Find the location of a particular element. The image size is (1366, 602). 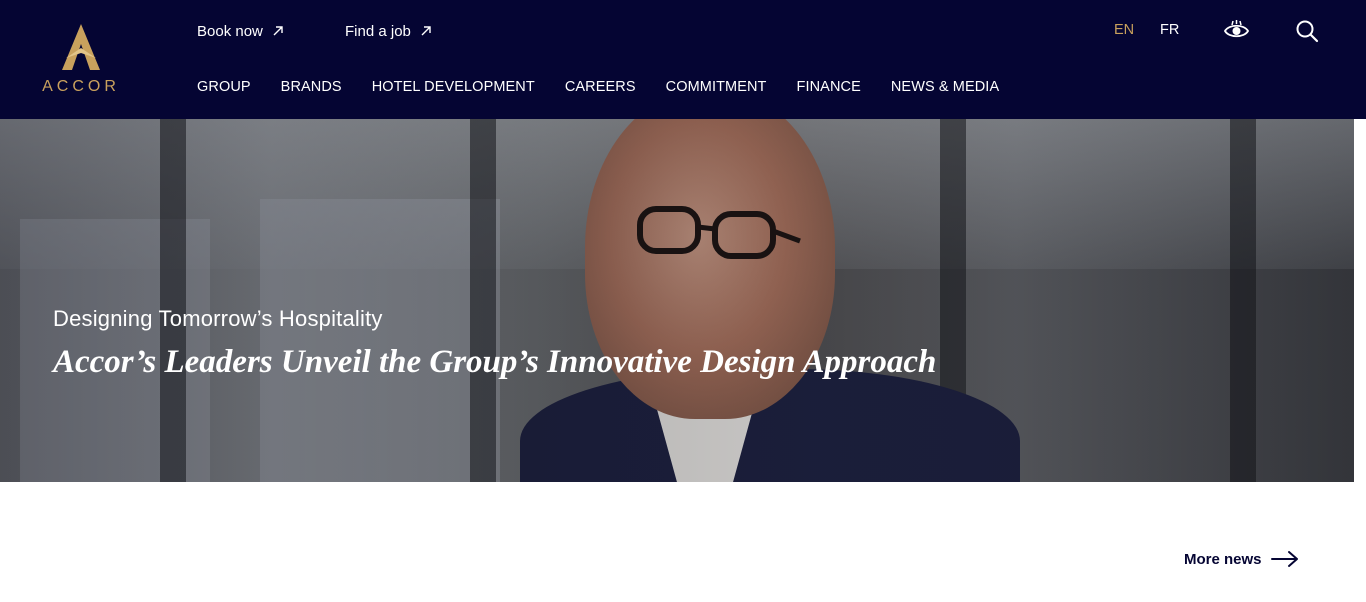

logo-wordmark: ACCOR is located at coordinates (81, 86).